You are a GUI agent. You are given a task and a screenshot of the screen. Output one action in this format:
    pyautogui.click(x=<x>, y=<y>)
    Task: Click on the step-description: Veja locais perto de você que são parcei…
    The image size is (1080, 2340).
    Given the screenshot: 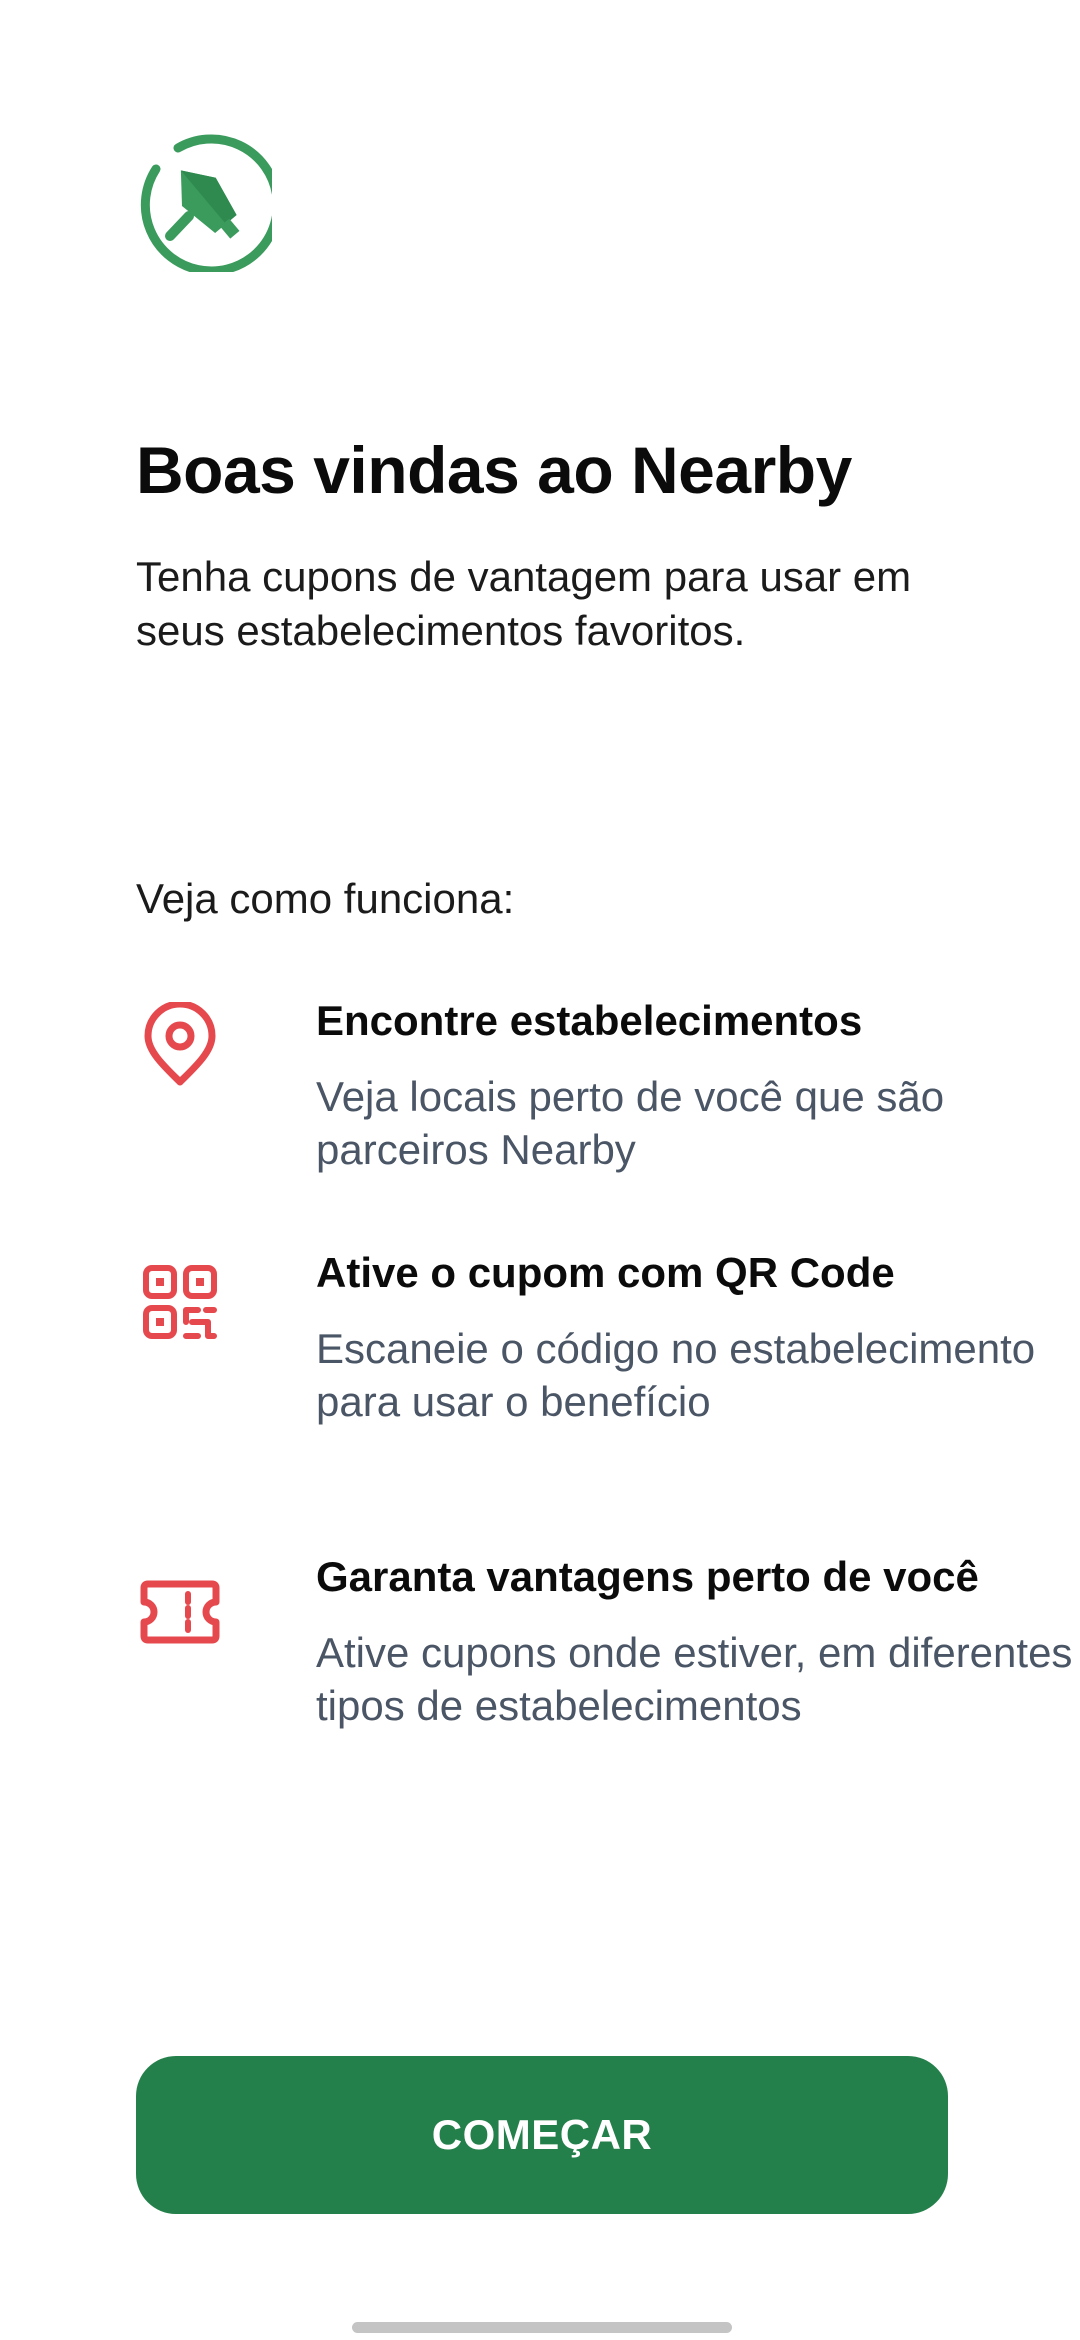 What is the action you would take?
    pyautogui.click(x=630, y=1123)
    